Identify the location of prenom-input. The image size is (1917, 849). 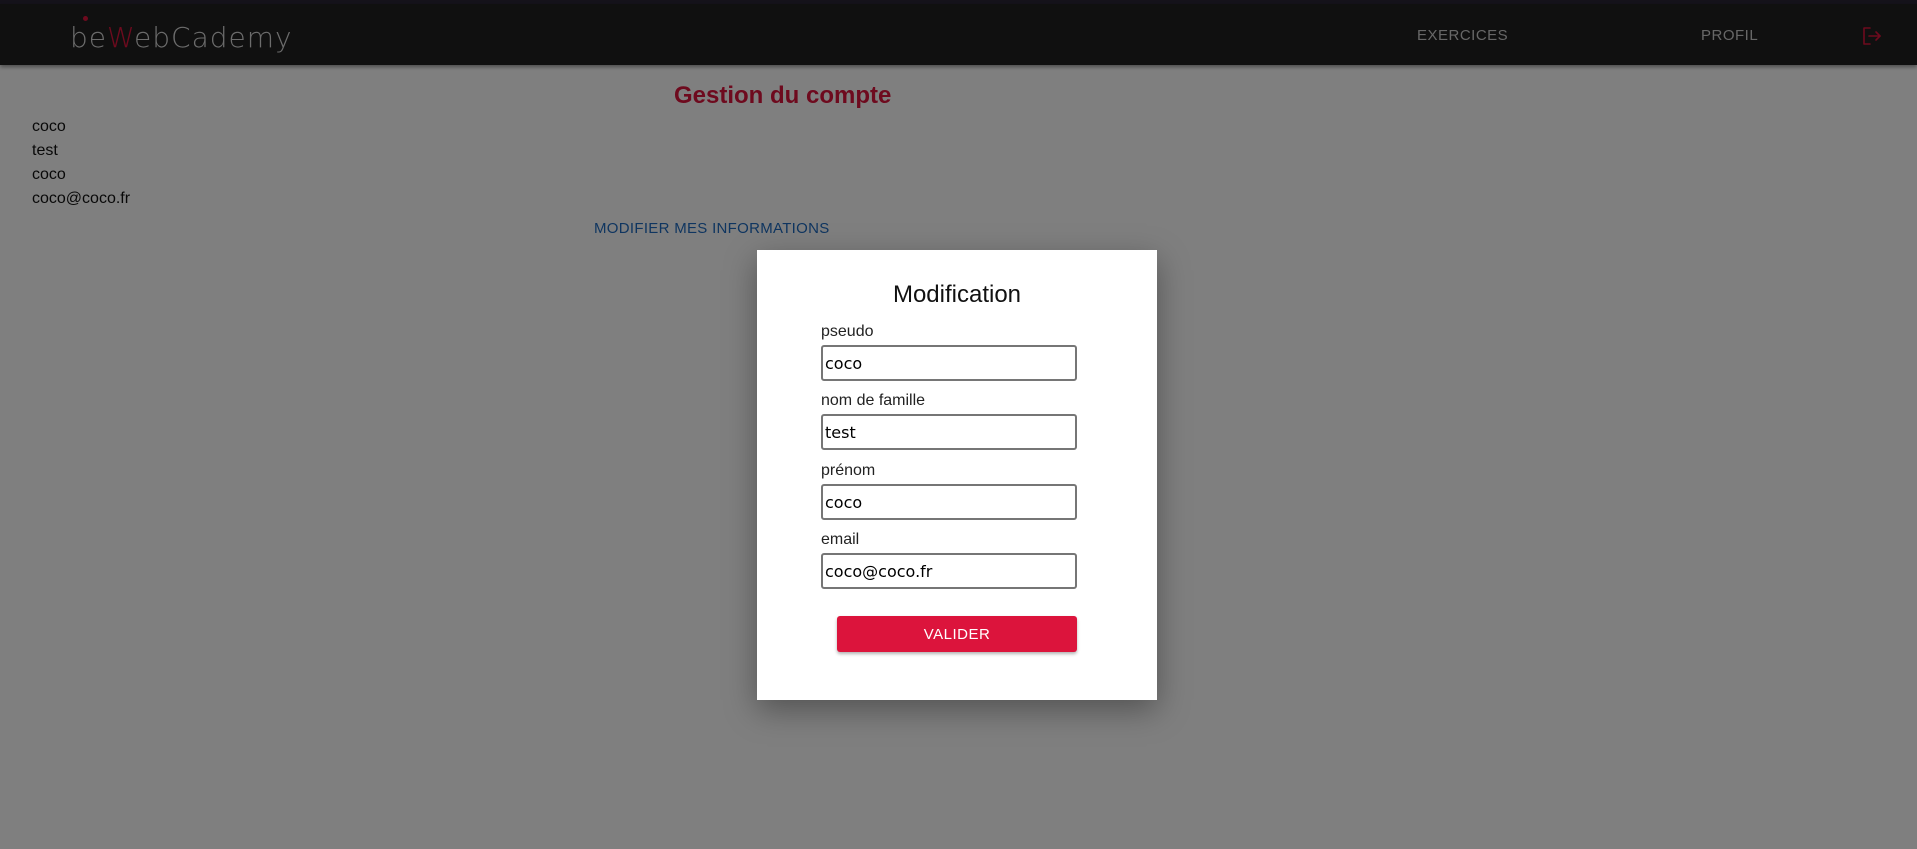
(949, 502).